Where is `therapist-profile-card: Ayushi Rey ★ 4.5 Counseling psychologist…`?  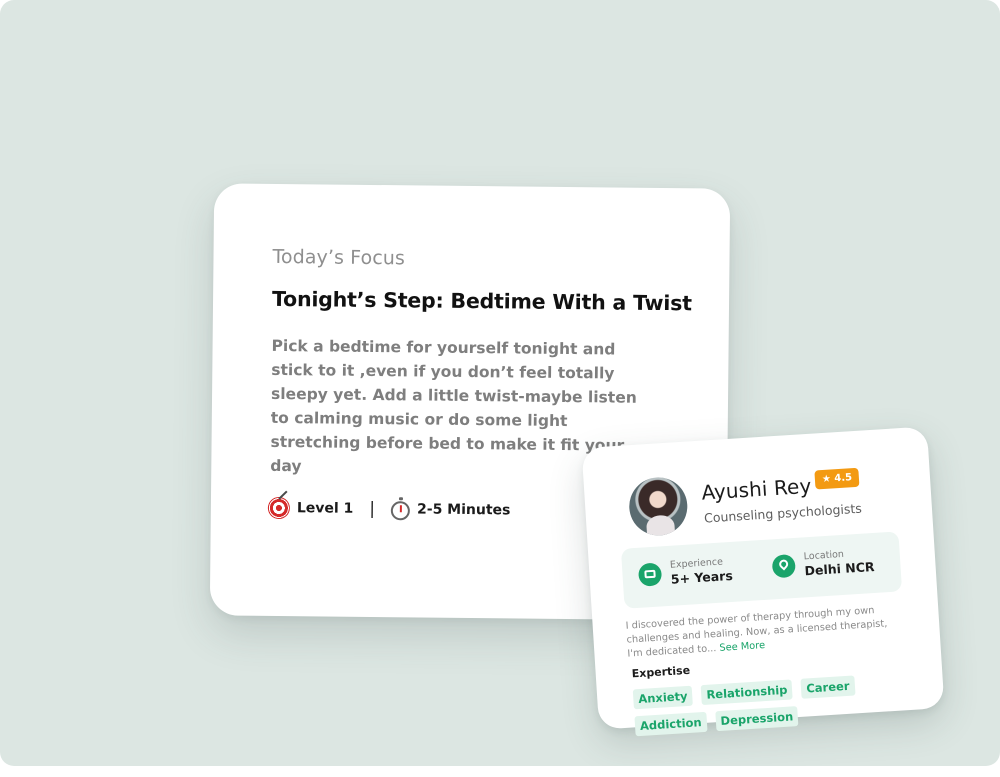
therapist-profile-card: Ayushi Rey ★ 4.5 Counseling psychologist… is located at coordinates (763, 581).